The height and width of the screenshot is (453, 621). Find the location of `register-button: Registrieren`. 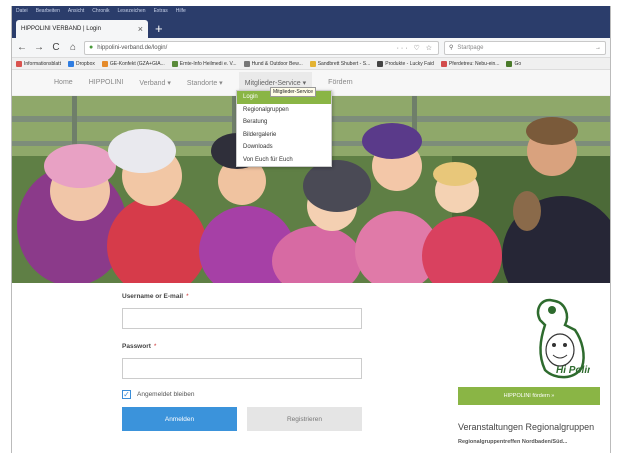

register-button: Registrieren is located at coordinates (304, 419).